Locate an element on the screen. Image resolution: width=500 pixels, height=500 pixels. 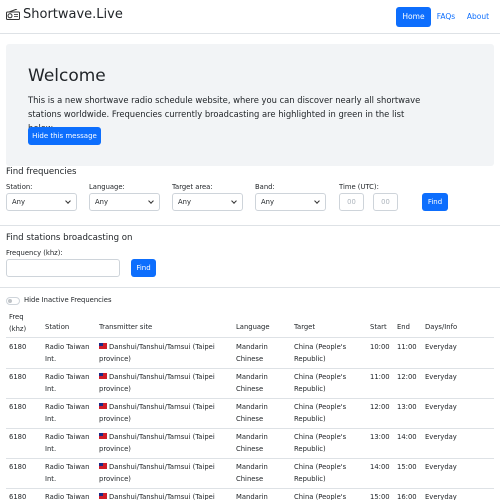
header-language: Language is located at coordinates (253, 327).